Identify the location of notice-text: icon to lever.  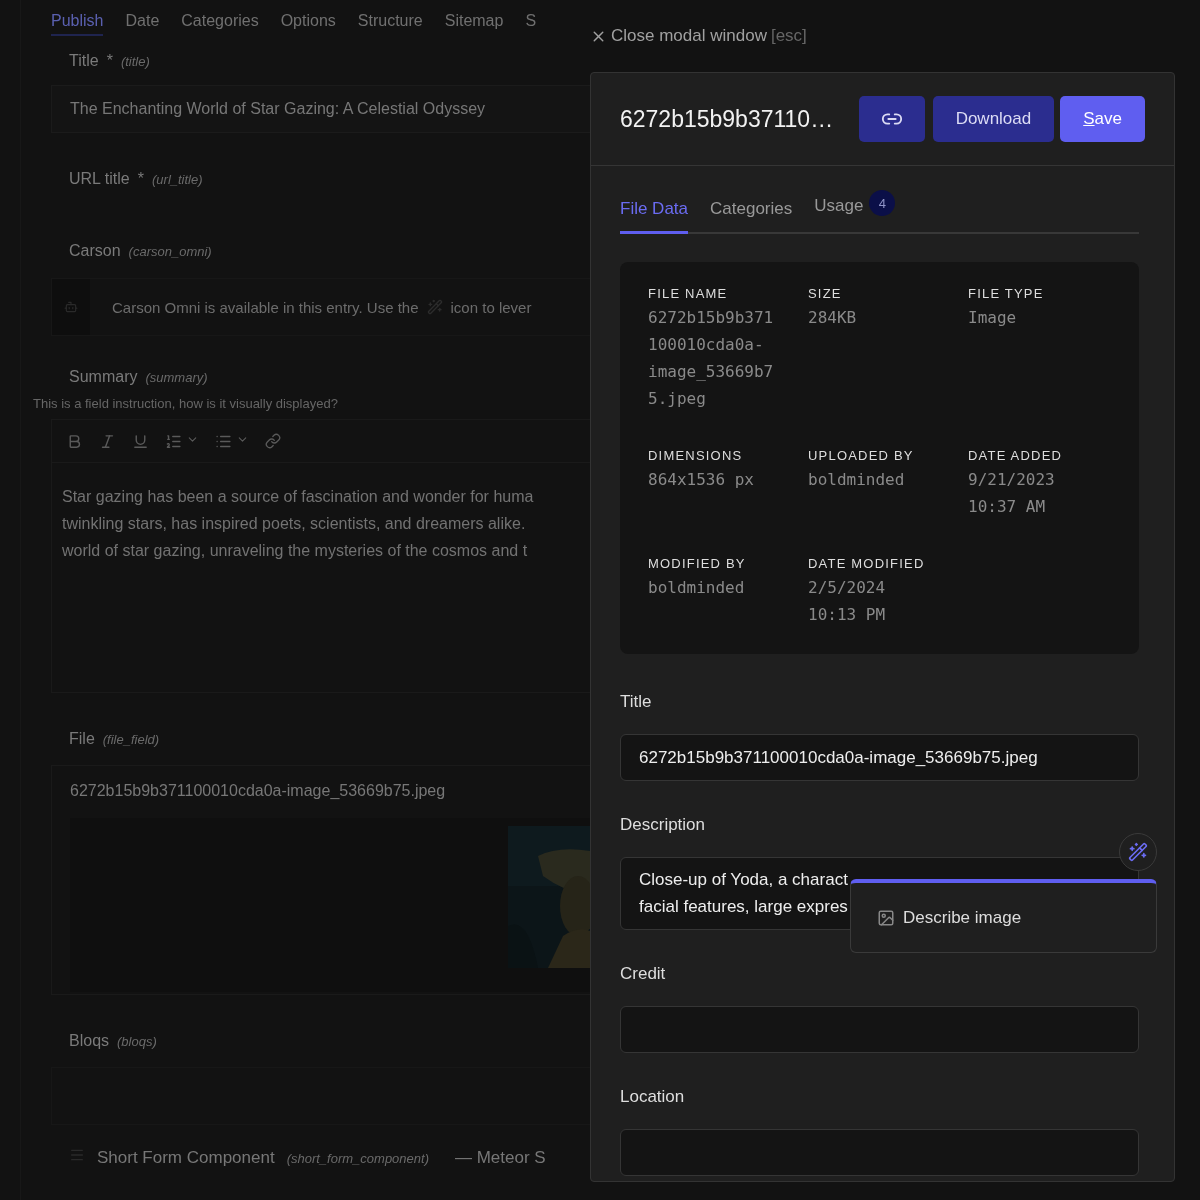
(491, 307).